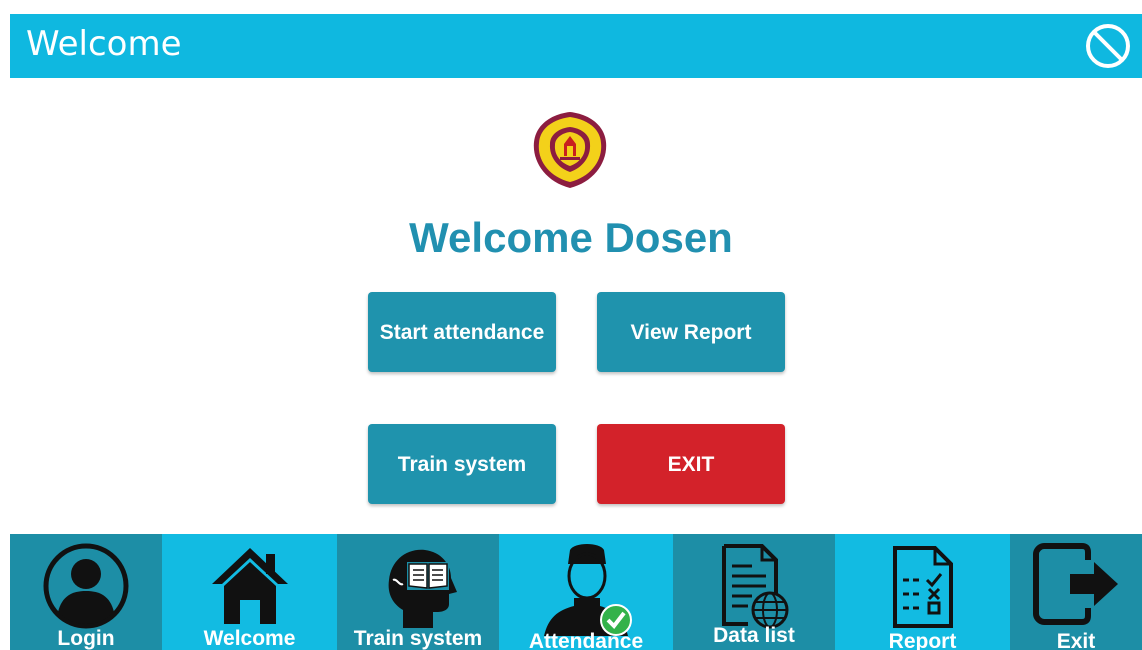  I want to click on nav-item-login: Login, so click(86, 592).